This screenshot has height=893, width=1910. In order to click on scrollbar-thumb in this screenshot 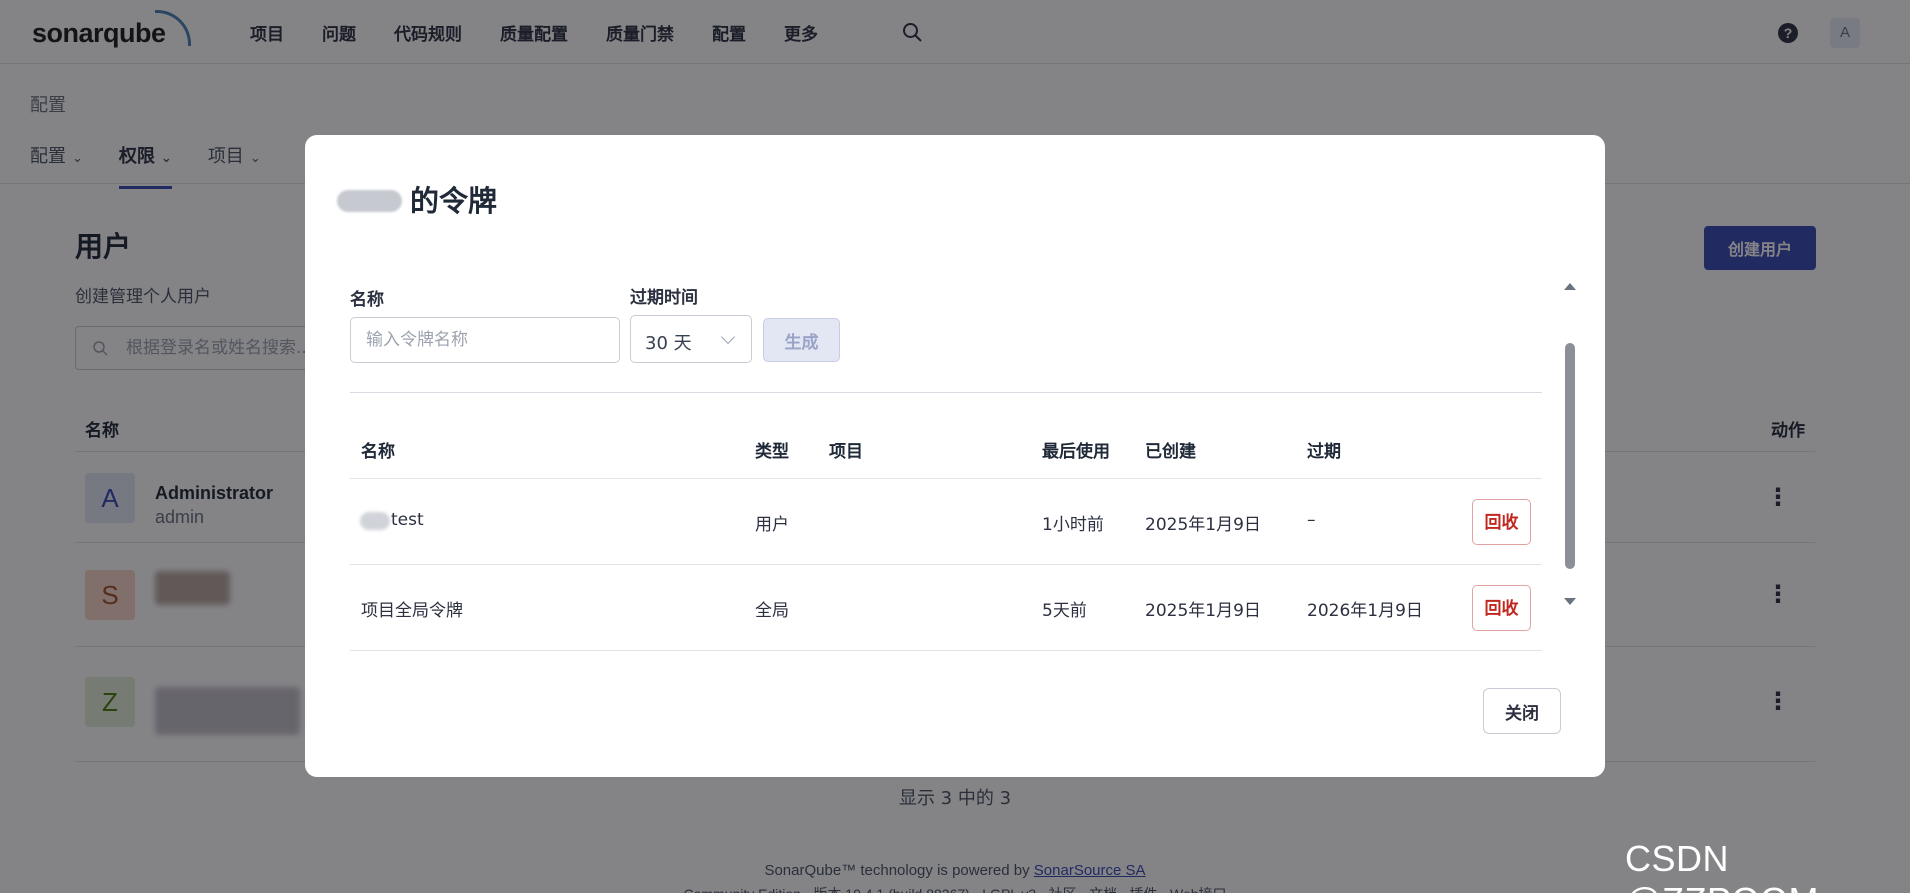, I will do `click(1570, 456)`.